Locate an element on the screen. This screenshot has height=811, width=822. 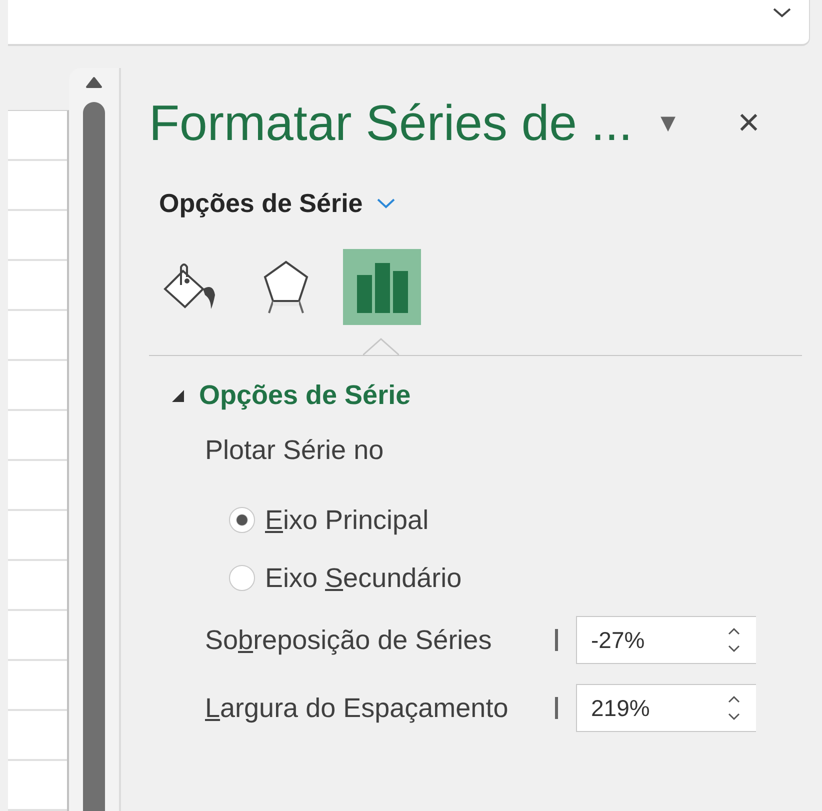
chevron-down-icon is located at coordinates (782, 13).